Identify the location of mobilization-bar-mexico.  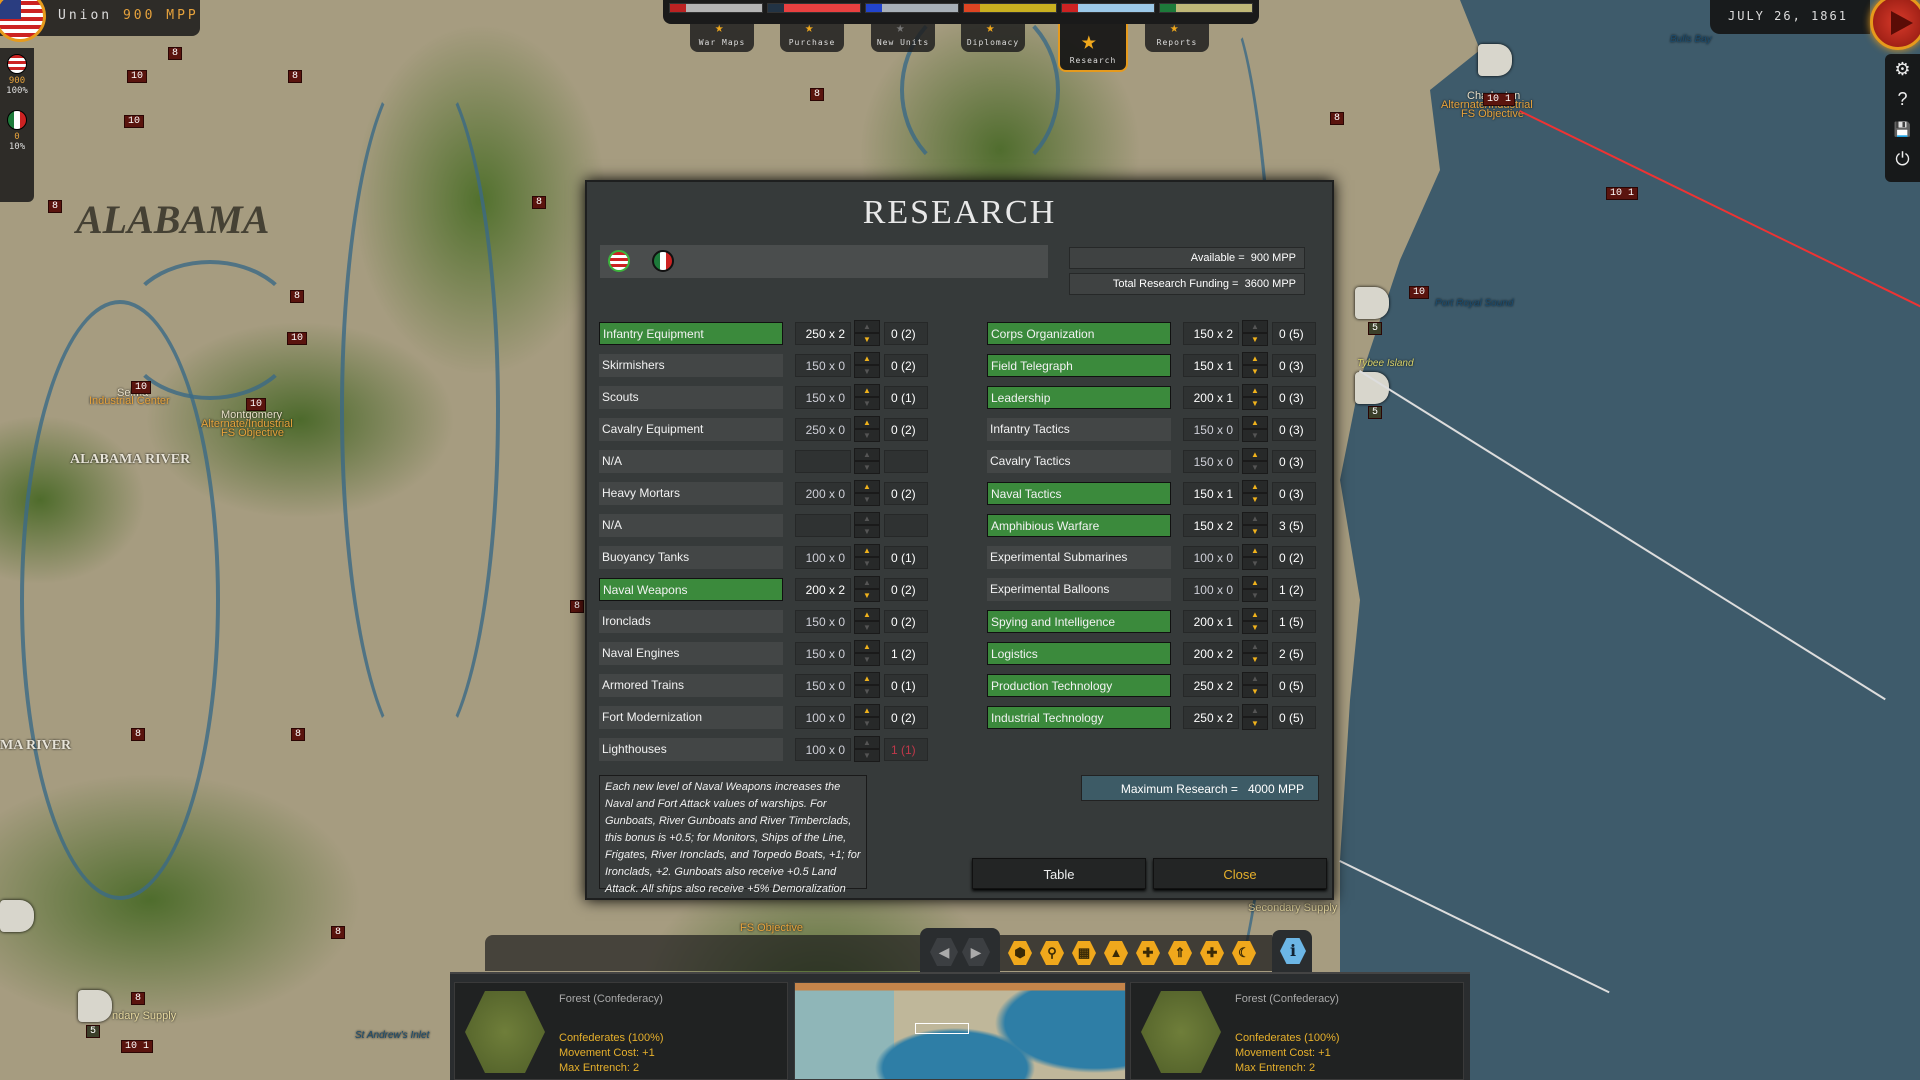
(1206, 8).